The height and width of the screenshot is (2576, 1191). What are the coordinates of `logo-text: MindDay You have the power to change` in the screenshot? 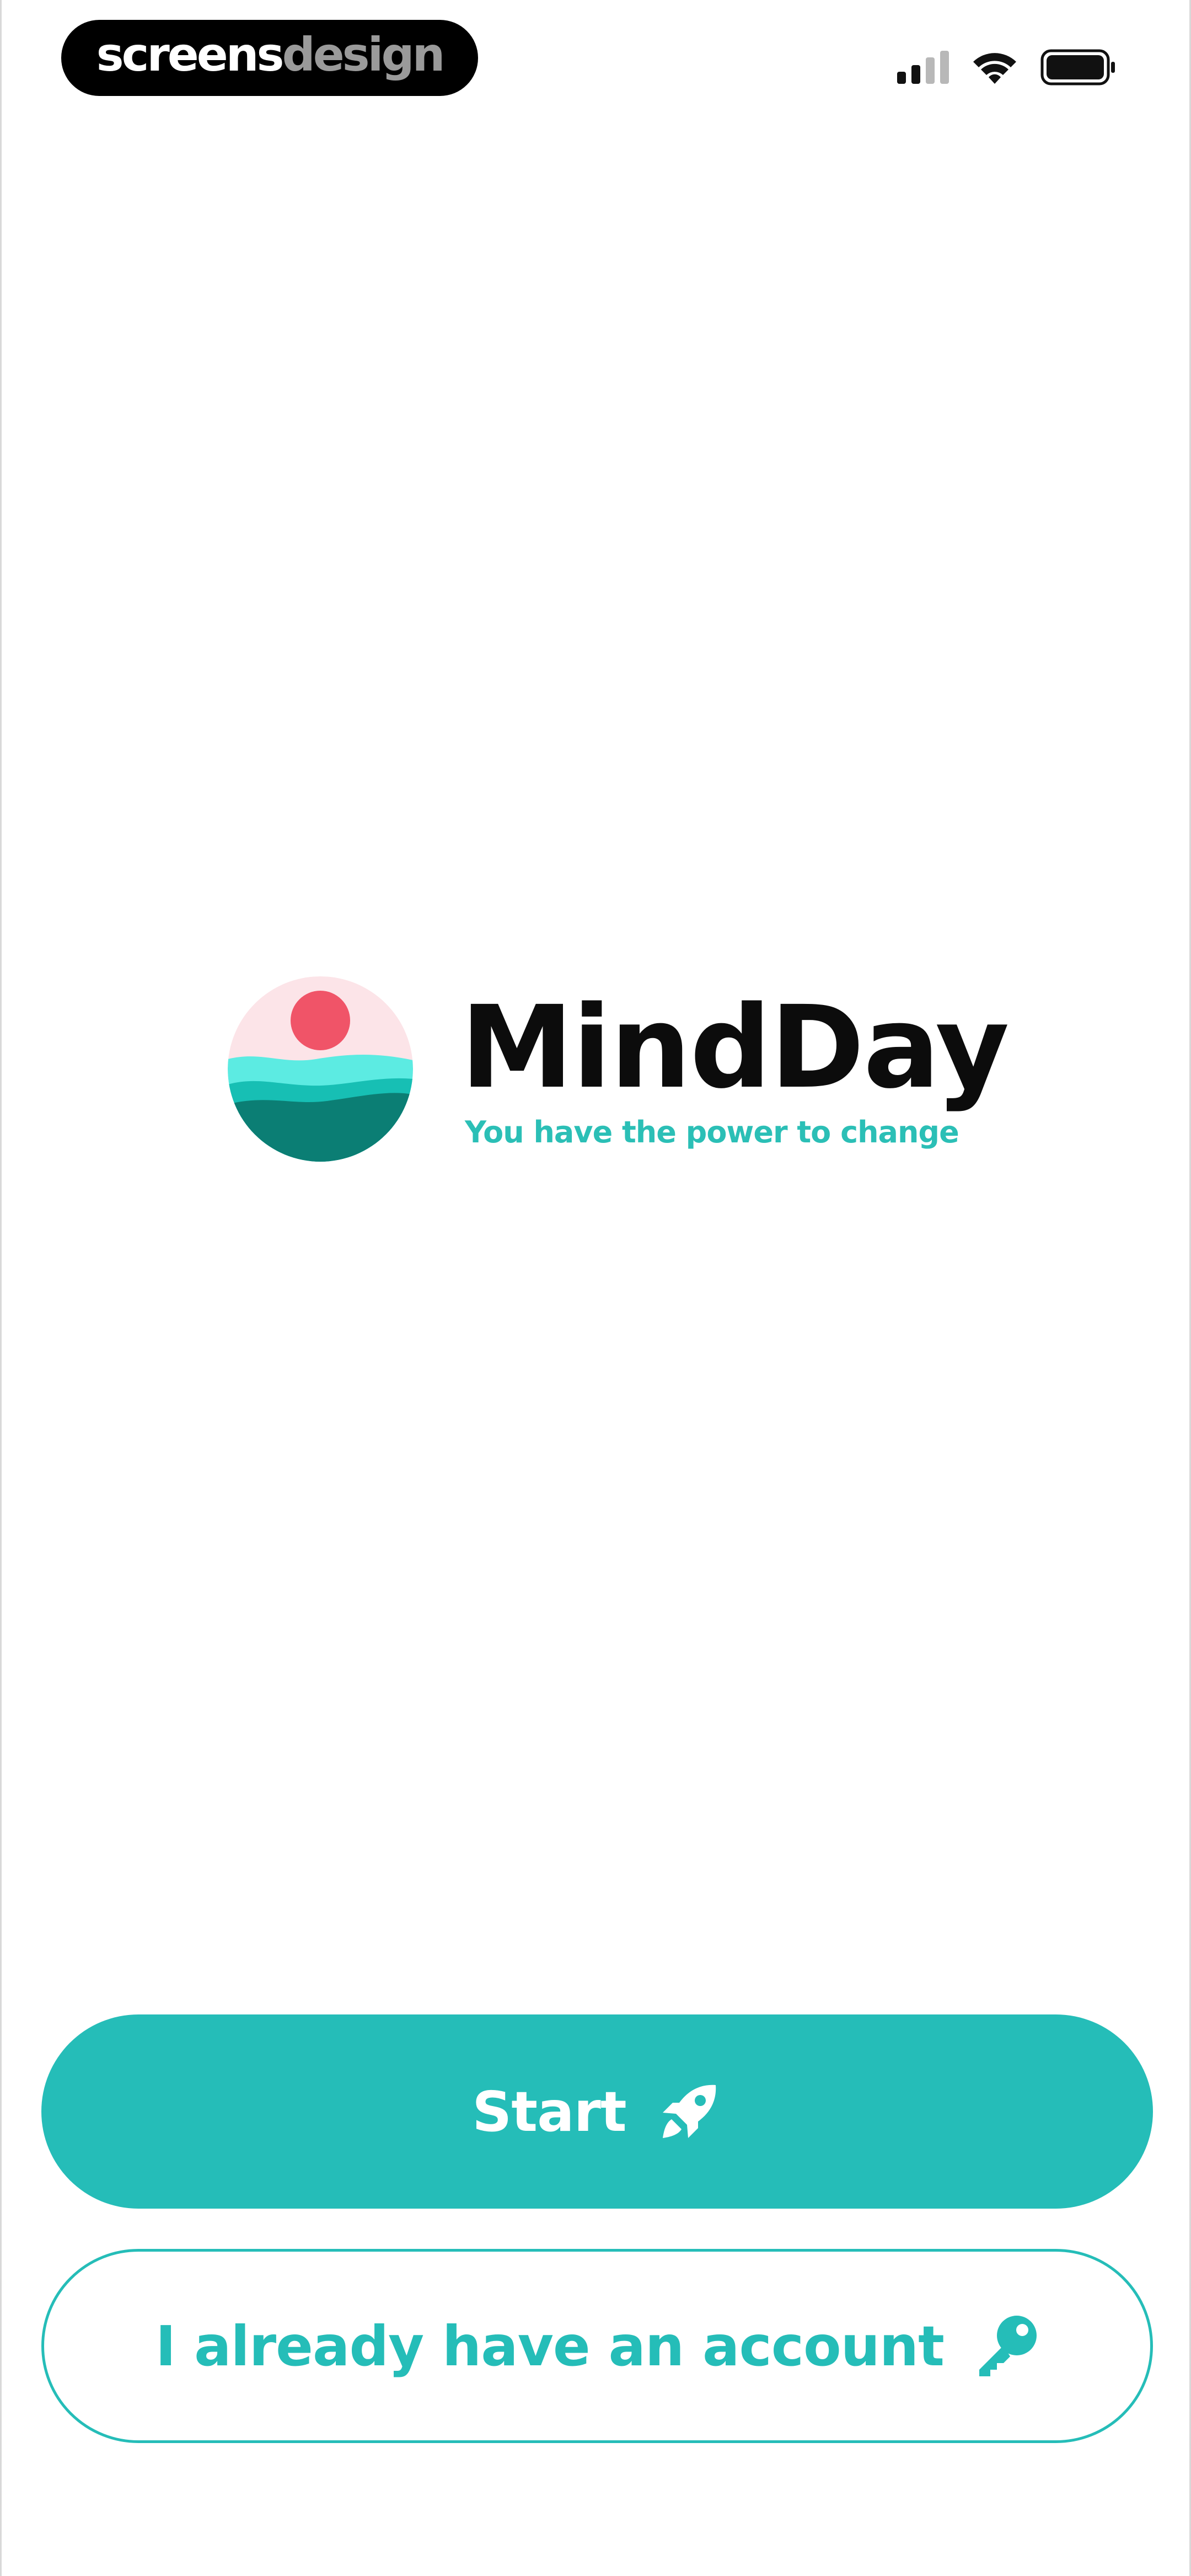 It's located at (735, 1065).